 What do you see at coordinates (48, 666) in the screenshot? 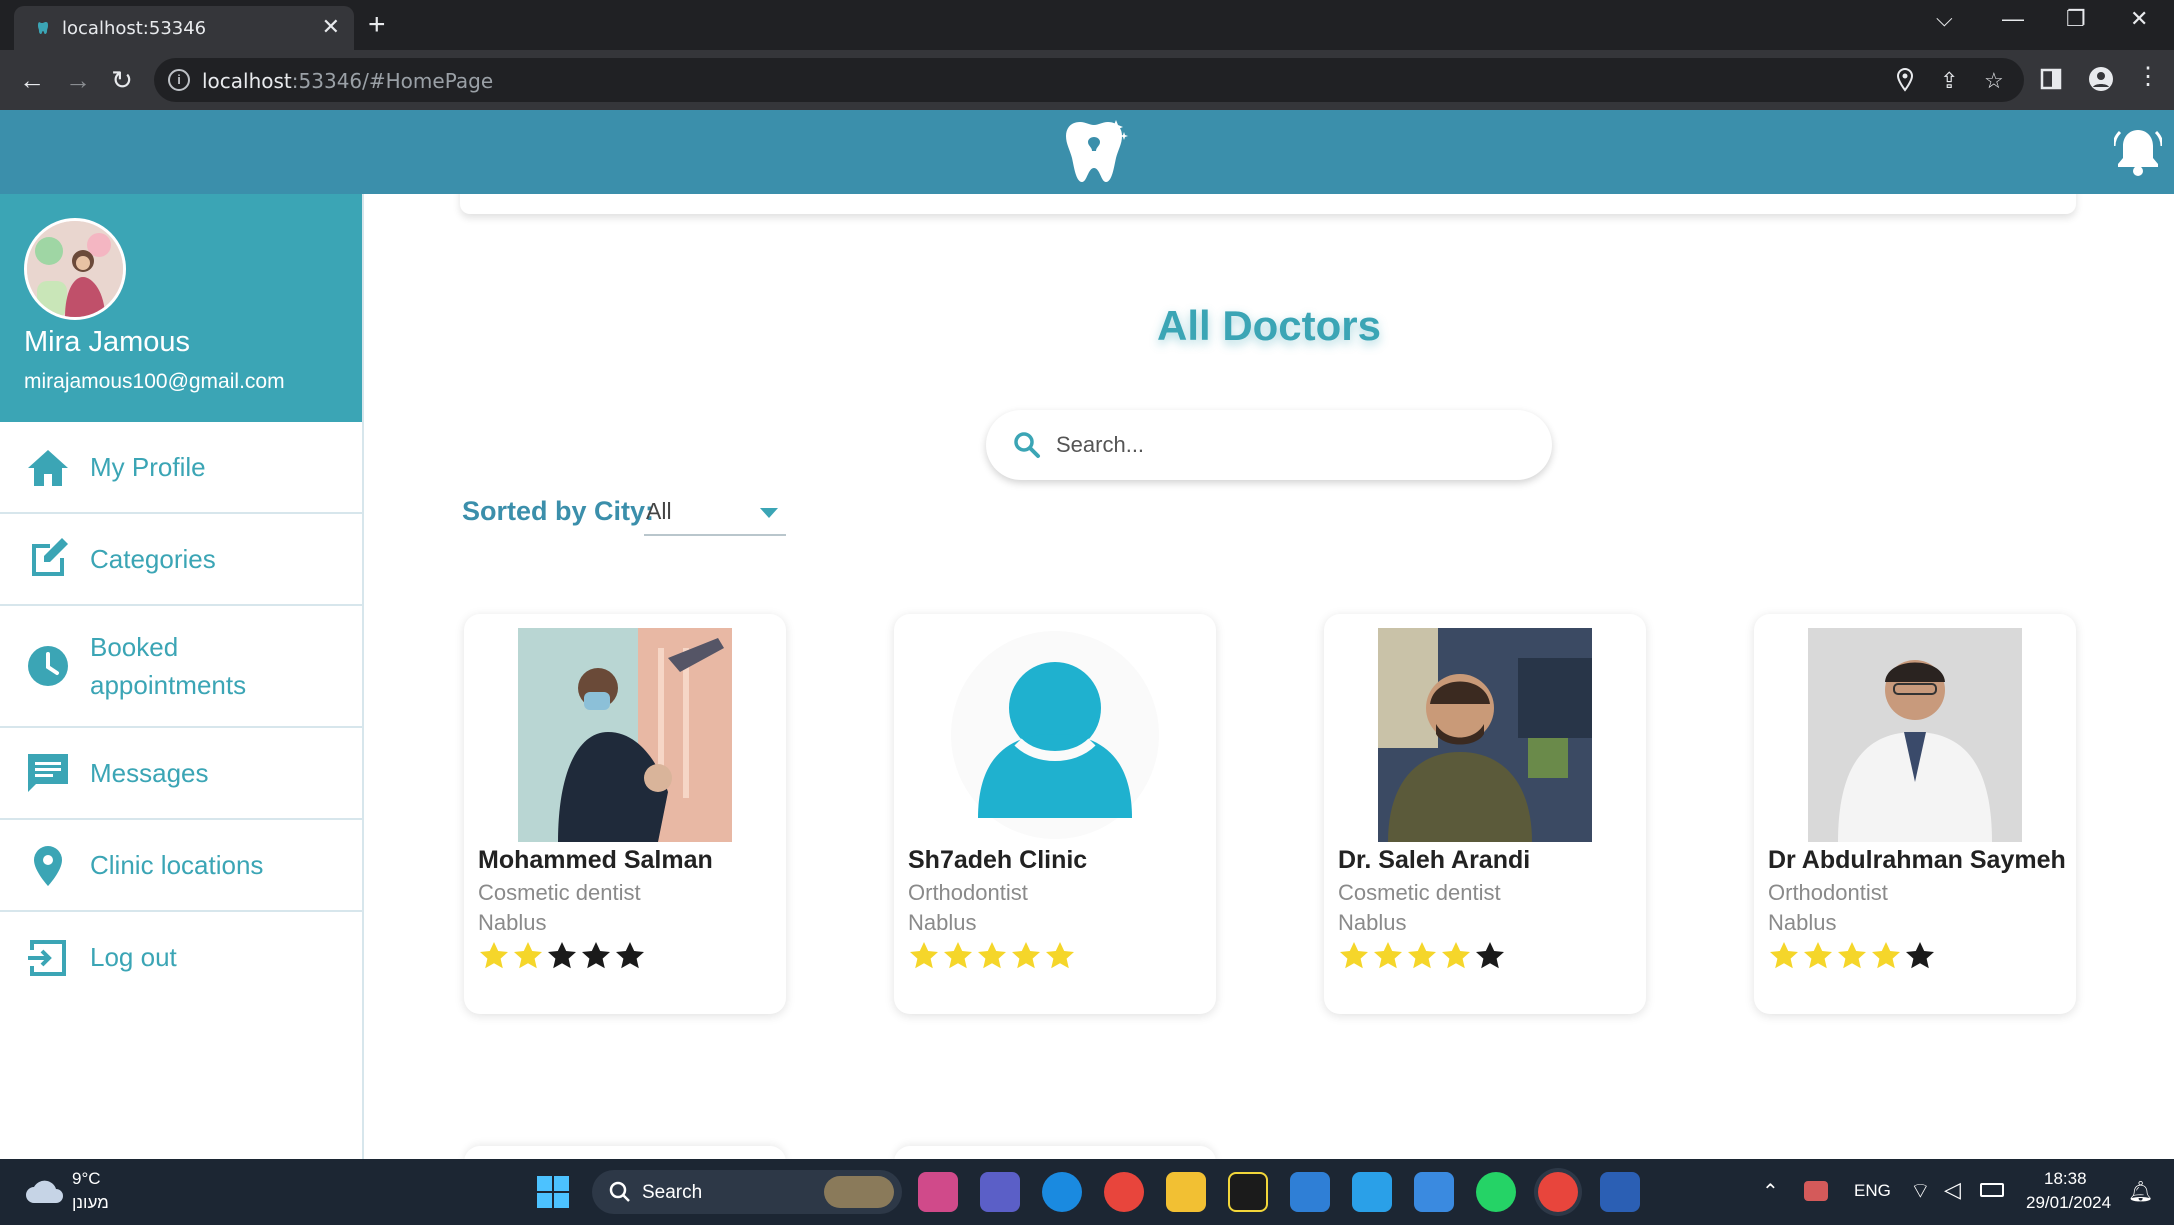
I see `clock-icon` at bounding box center [48, 666].